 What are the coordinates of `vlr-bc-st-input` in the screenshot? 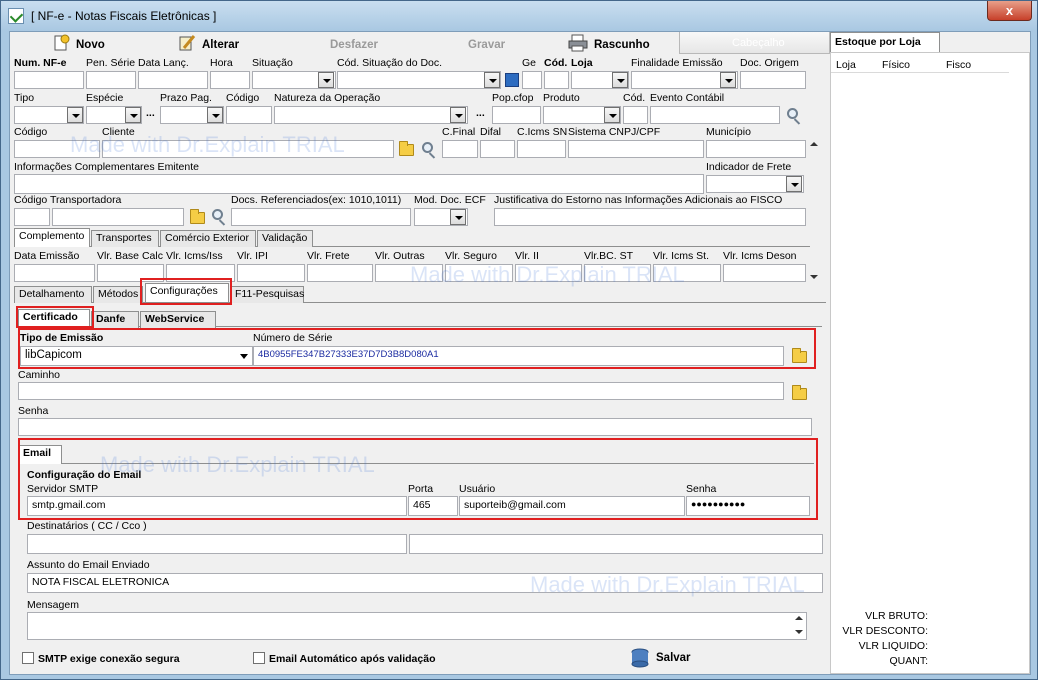 It's located at (617, 273).